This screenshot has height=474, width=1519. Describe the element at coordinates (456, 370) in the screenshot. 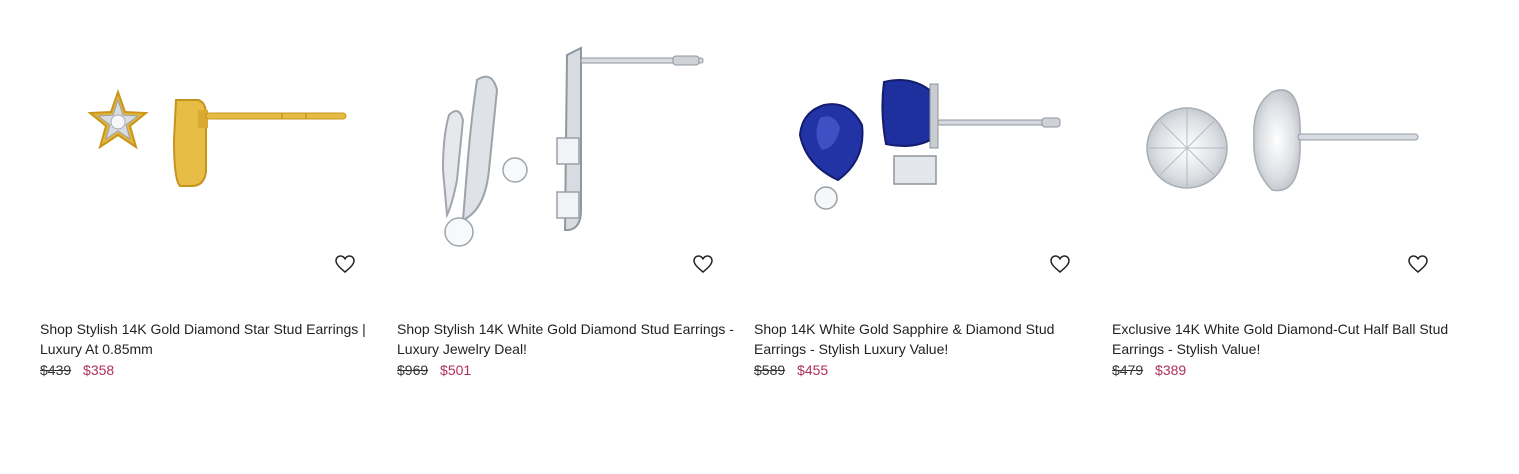

I see `sale-price: $501` at that location.